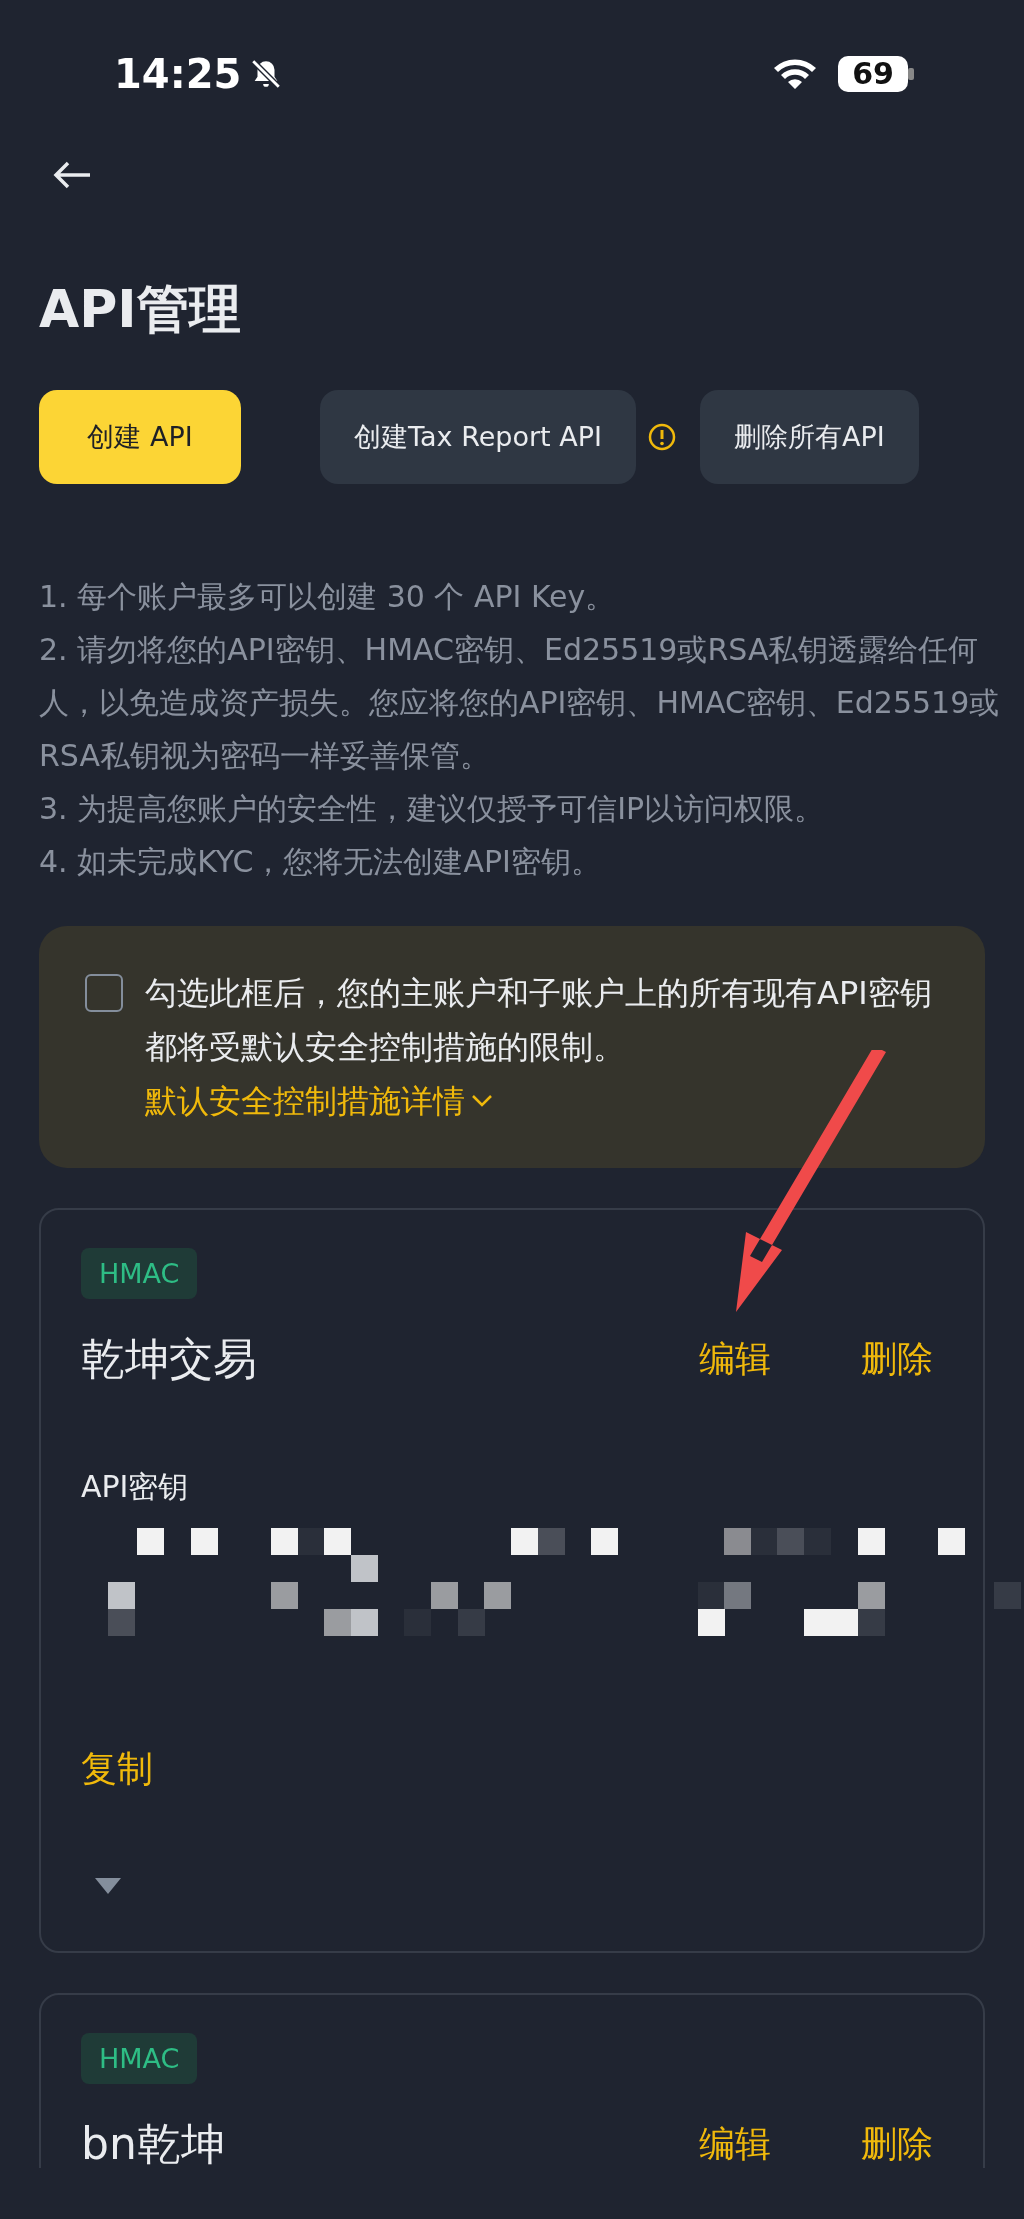 The height and width of the screenshot is (2219, 1024). I want to click on note-text: 1. 每个账户最多可以创建 30 个 API Key。, so click(328, 597).